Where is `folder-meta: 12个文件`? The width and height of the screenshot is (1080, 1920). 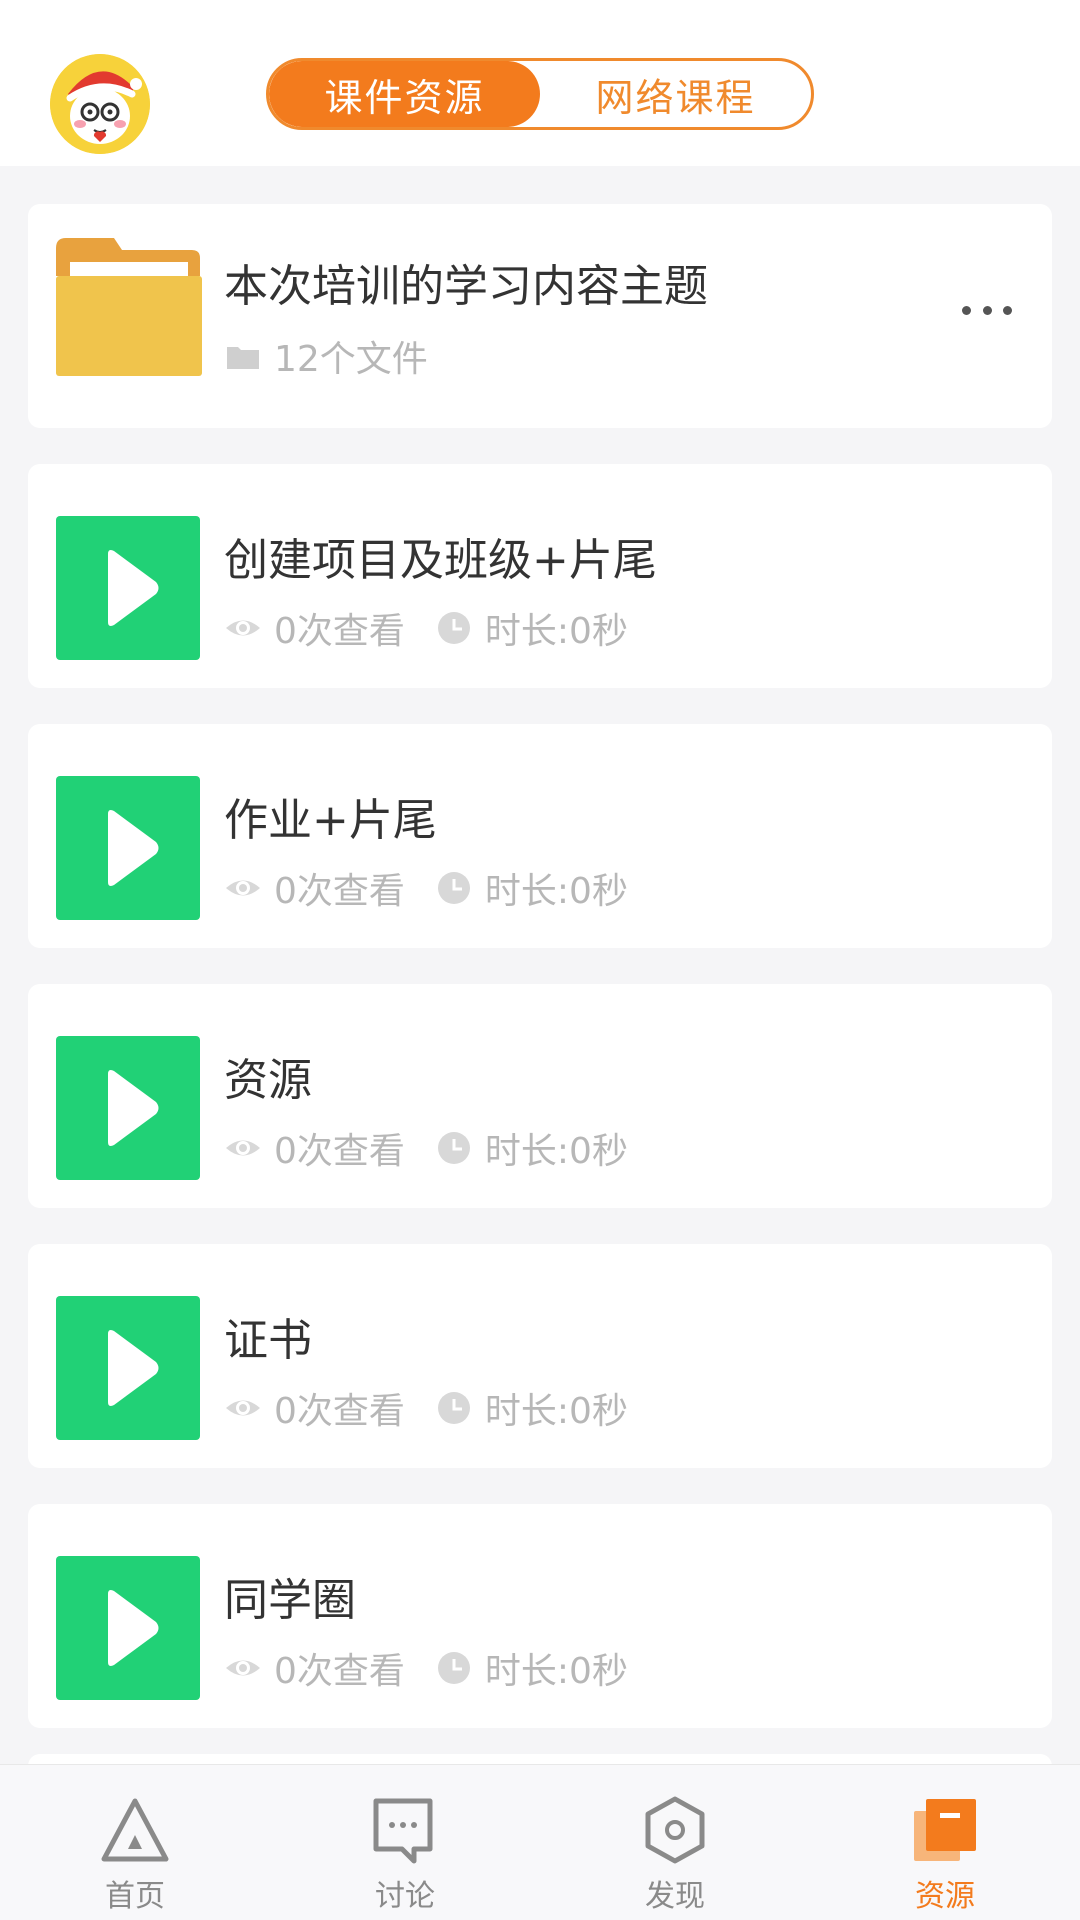
folder-meta: 12个文件 is located at coordinates (326, 356).